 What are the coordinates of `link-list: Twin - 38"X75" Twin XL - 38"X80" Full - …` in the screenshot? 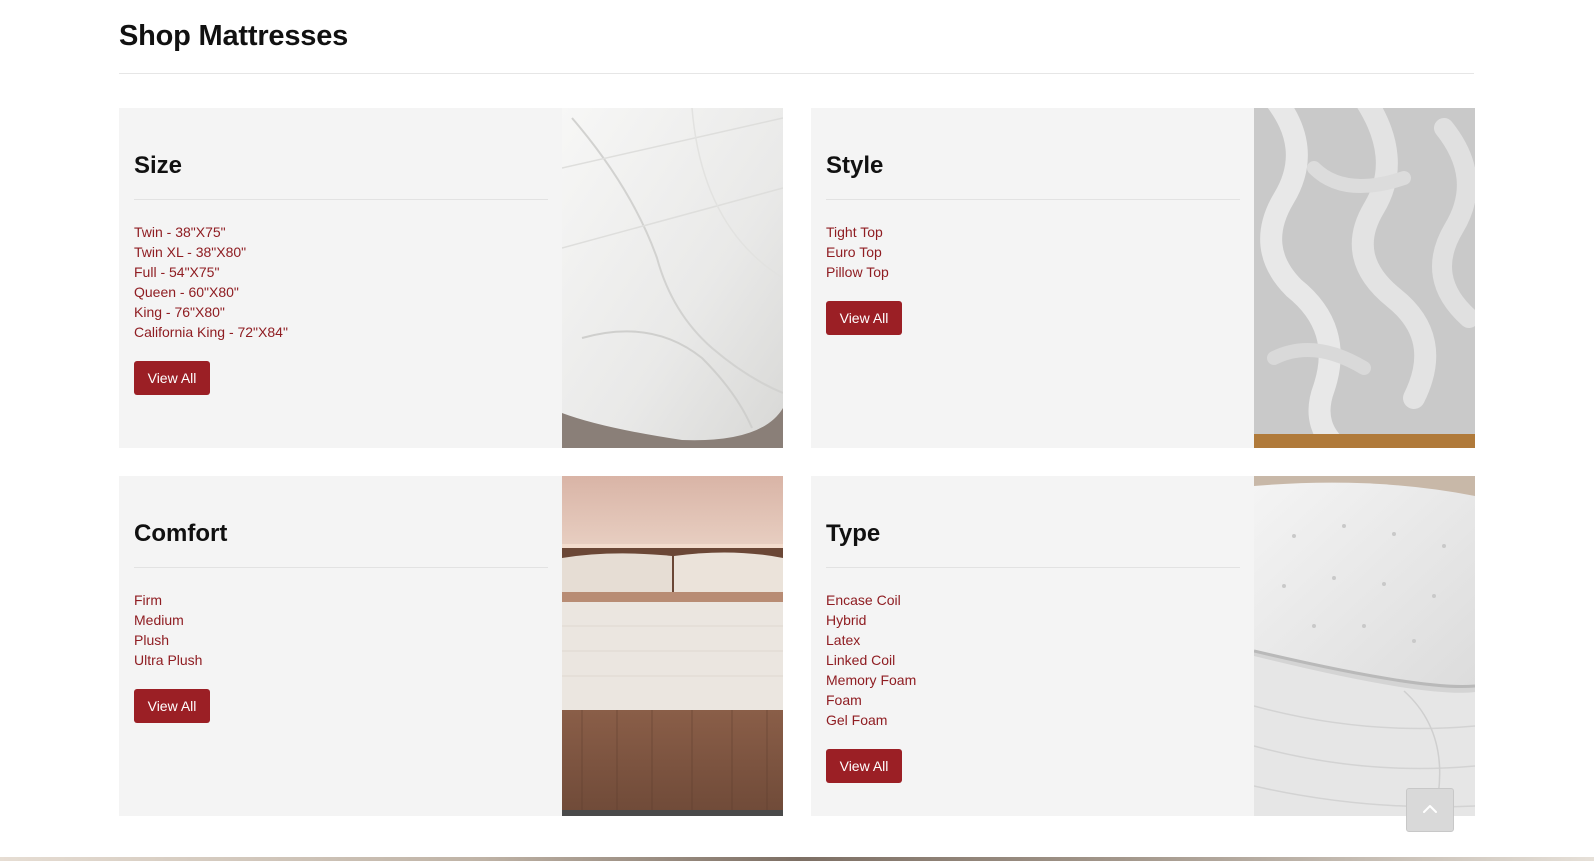 It's located at (211, 282).